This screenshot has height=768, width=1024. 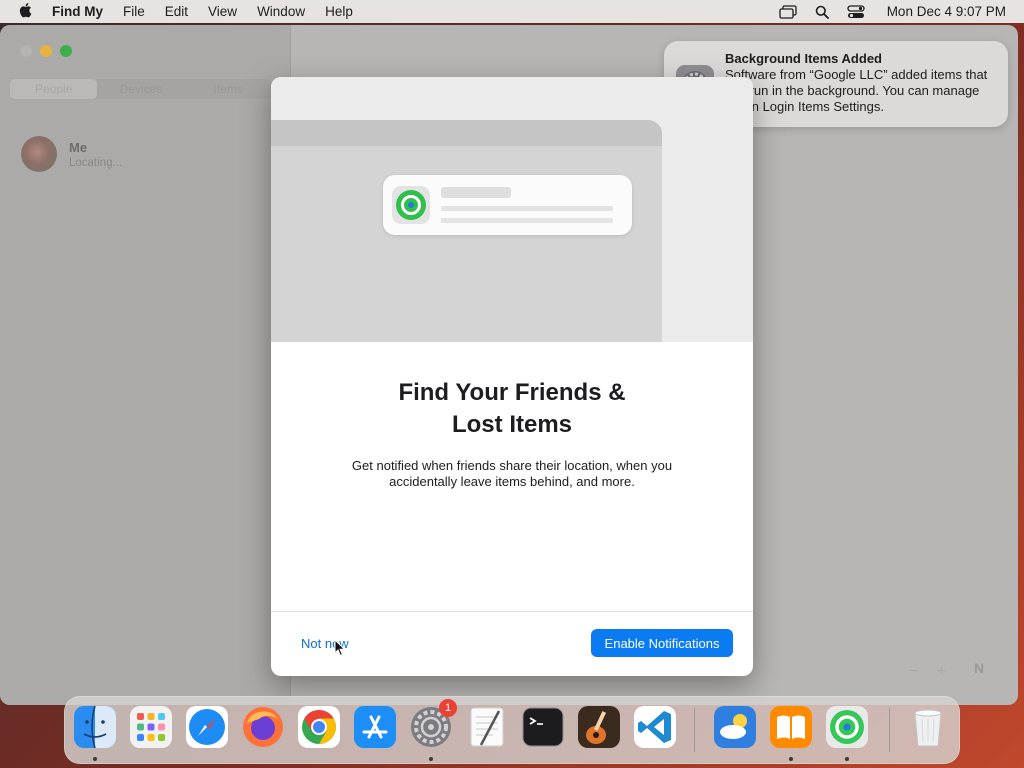 What do you see at coordinates (512, 392) in the screenshot?
I see `dialog-title-line-1: Find Your Friends &` at bounding box center [512, 392].